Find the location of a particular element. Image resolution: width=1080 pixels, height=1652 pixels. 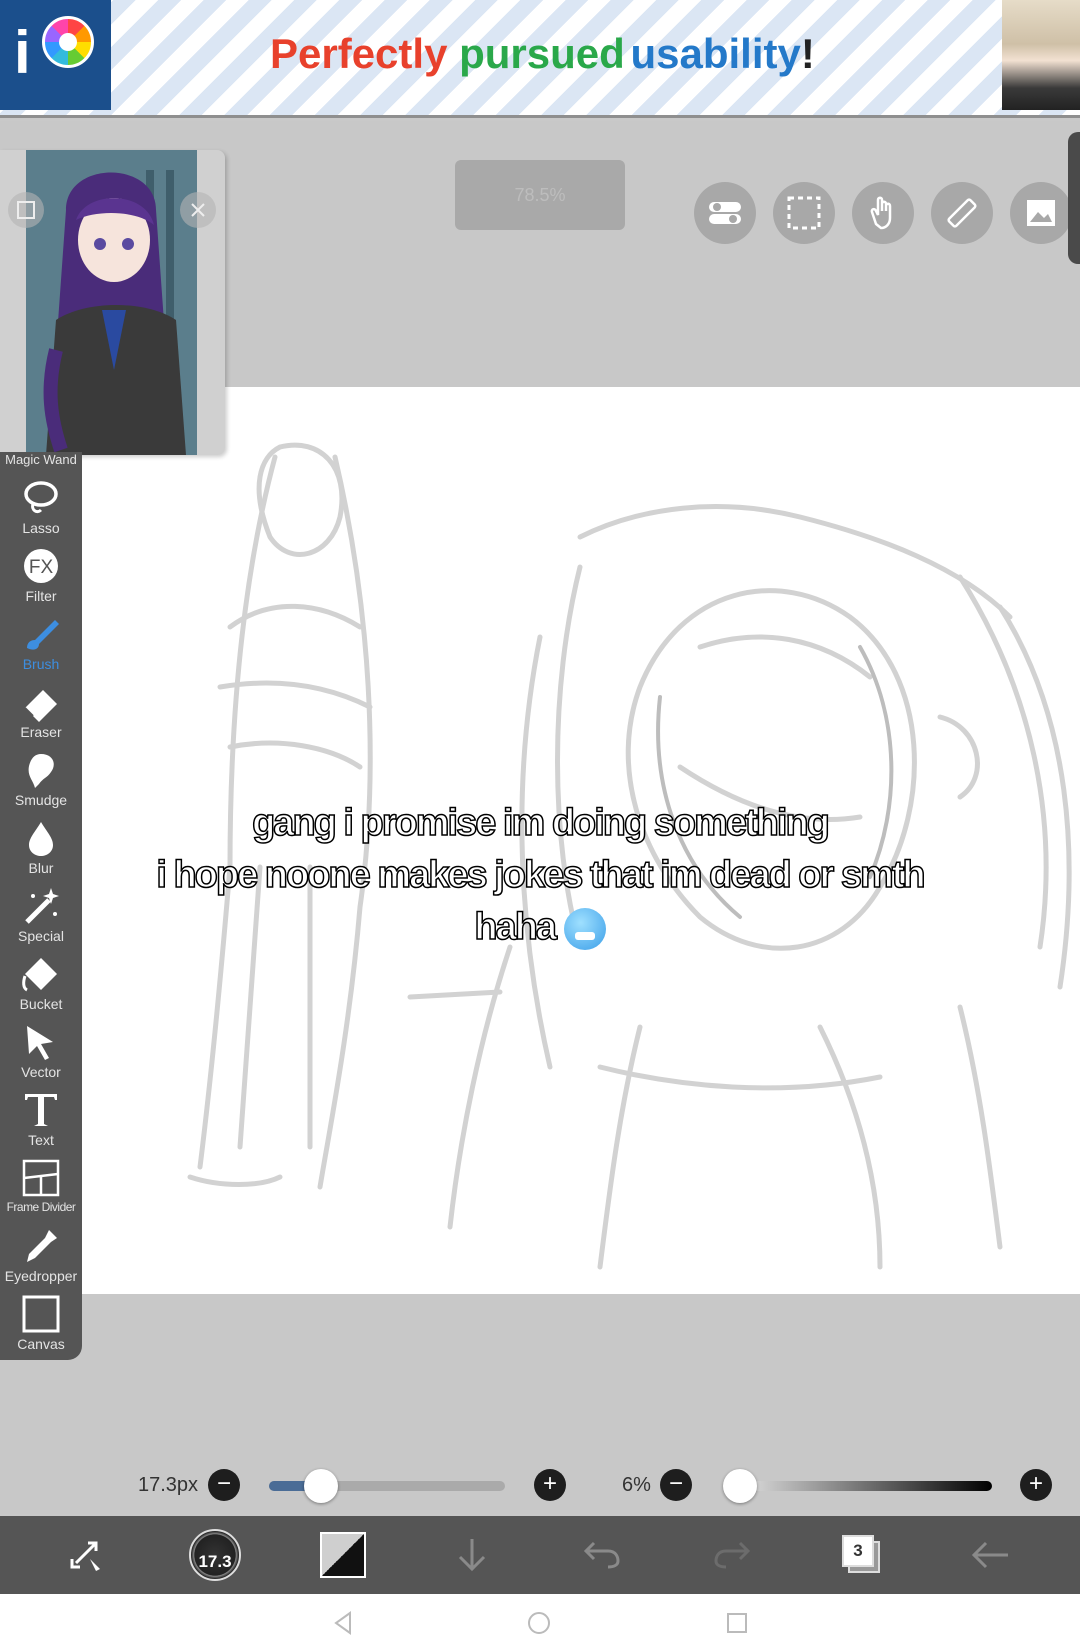

tool-label: Filter is located at coordinates (41, 596).